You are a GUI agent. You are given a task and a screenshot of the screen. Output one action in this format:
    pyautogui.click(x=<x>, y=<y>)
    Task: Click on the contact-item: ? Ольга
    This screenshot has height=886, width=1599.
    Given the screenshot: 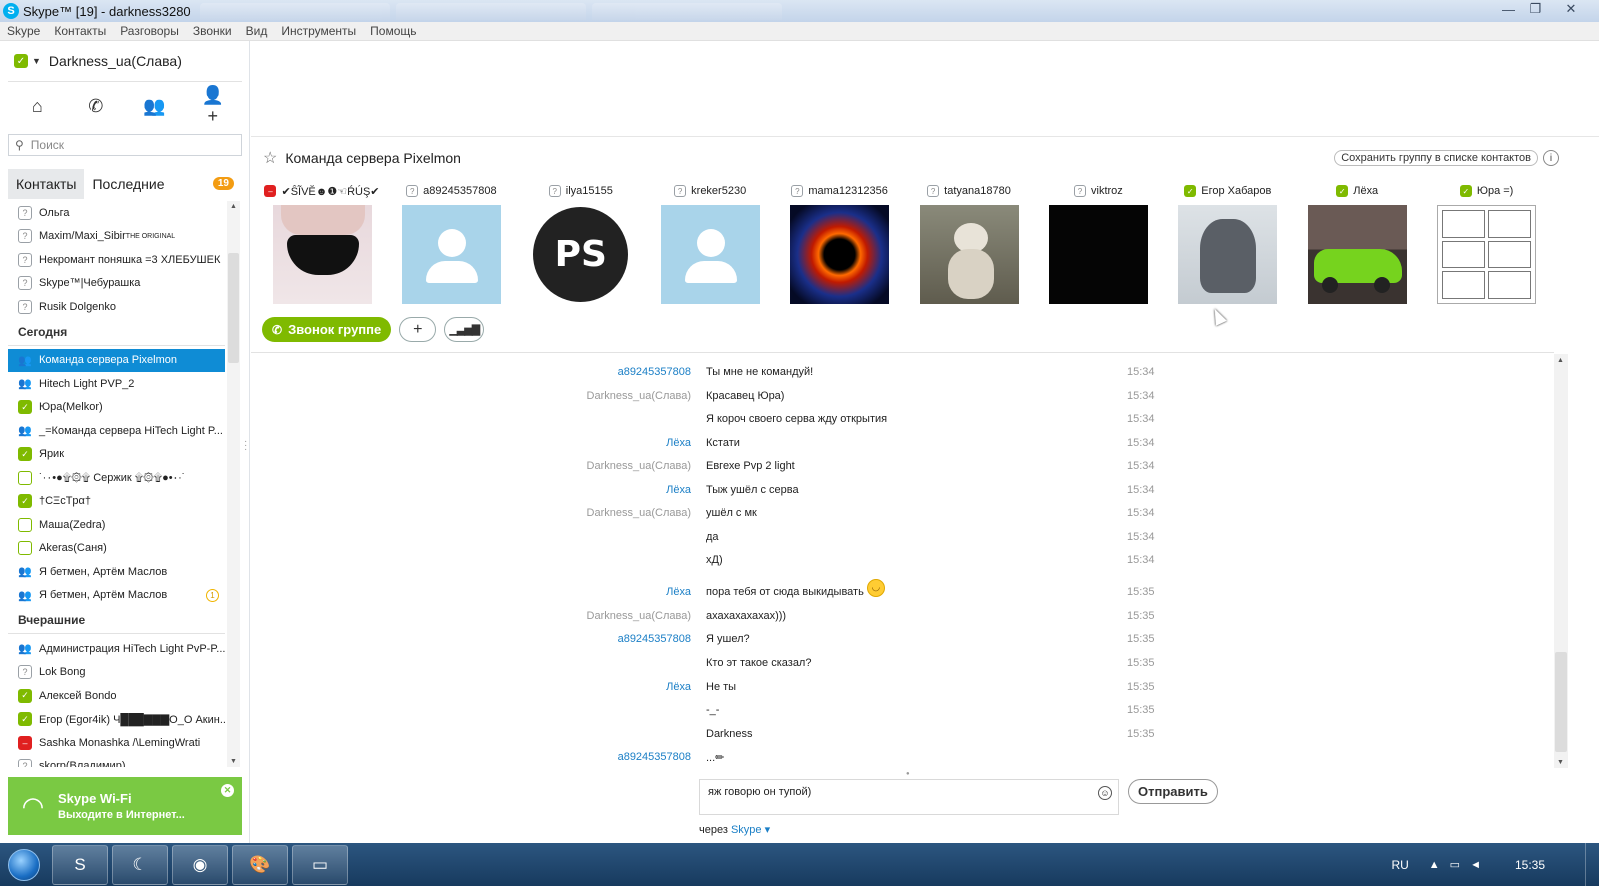 What is the action you would take?
    pyautogui.click(x=116, y=213)
    